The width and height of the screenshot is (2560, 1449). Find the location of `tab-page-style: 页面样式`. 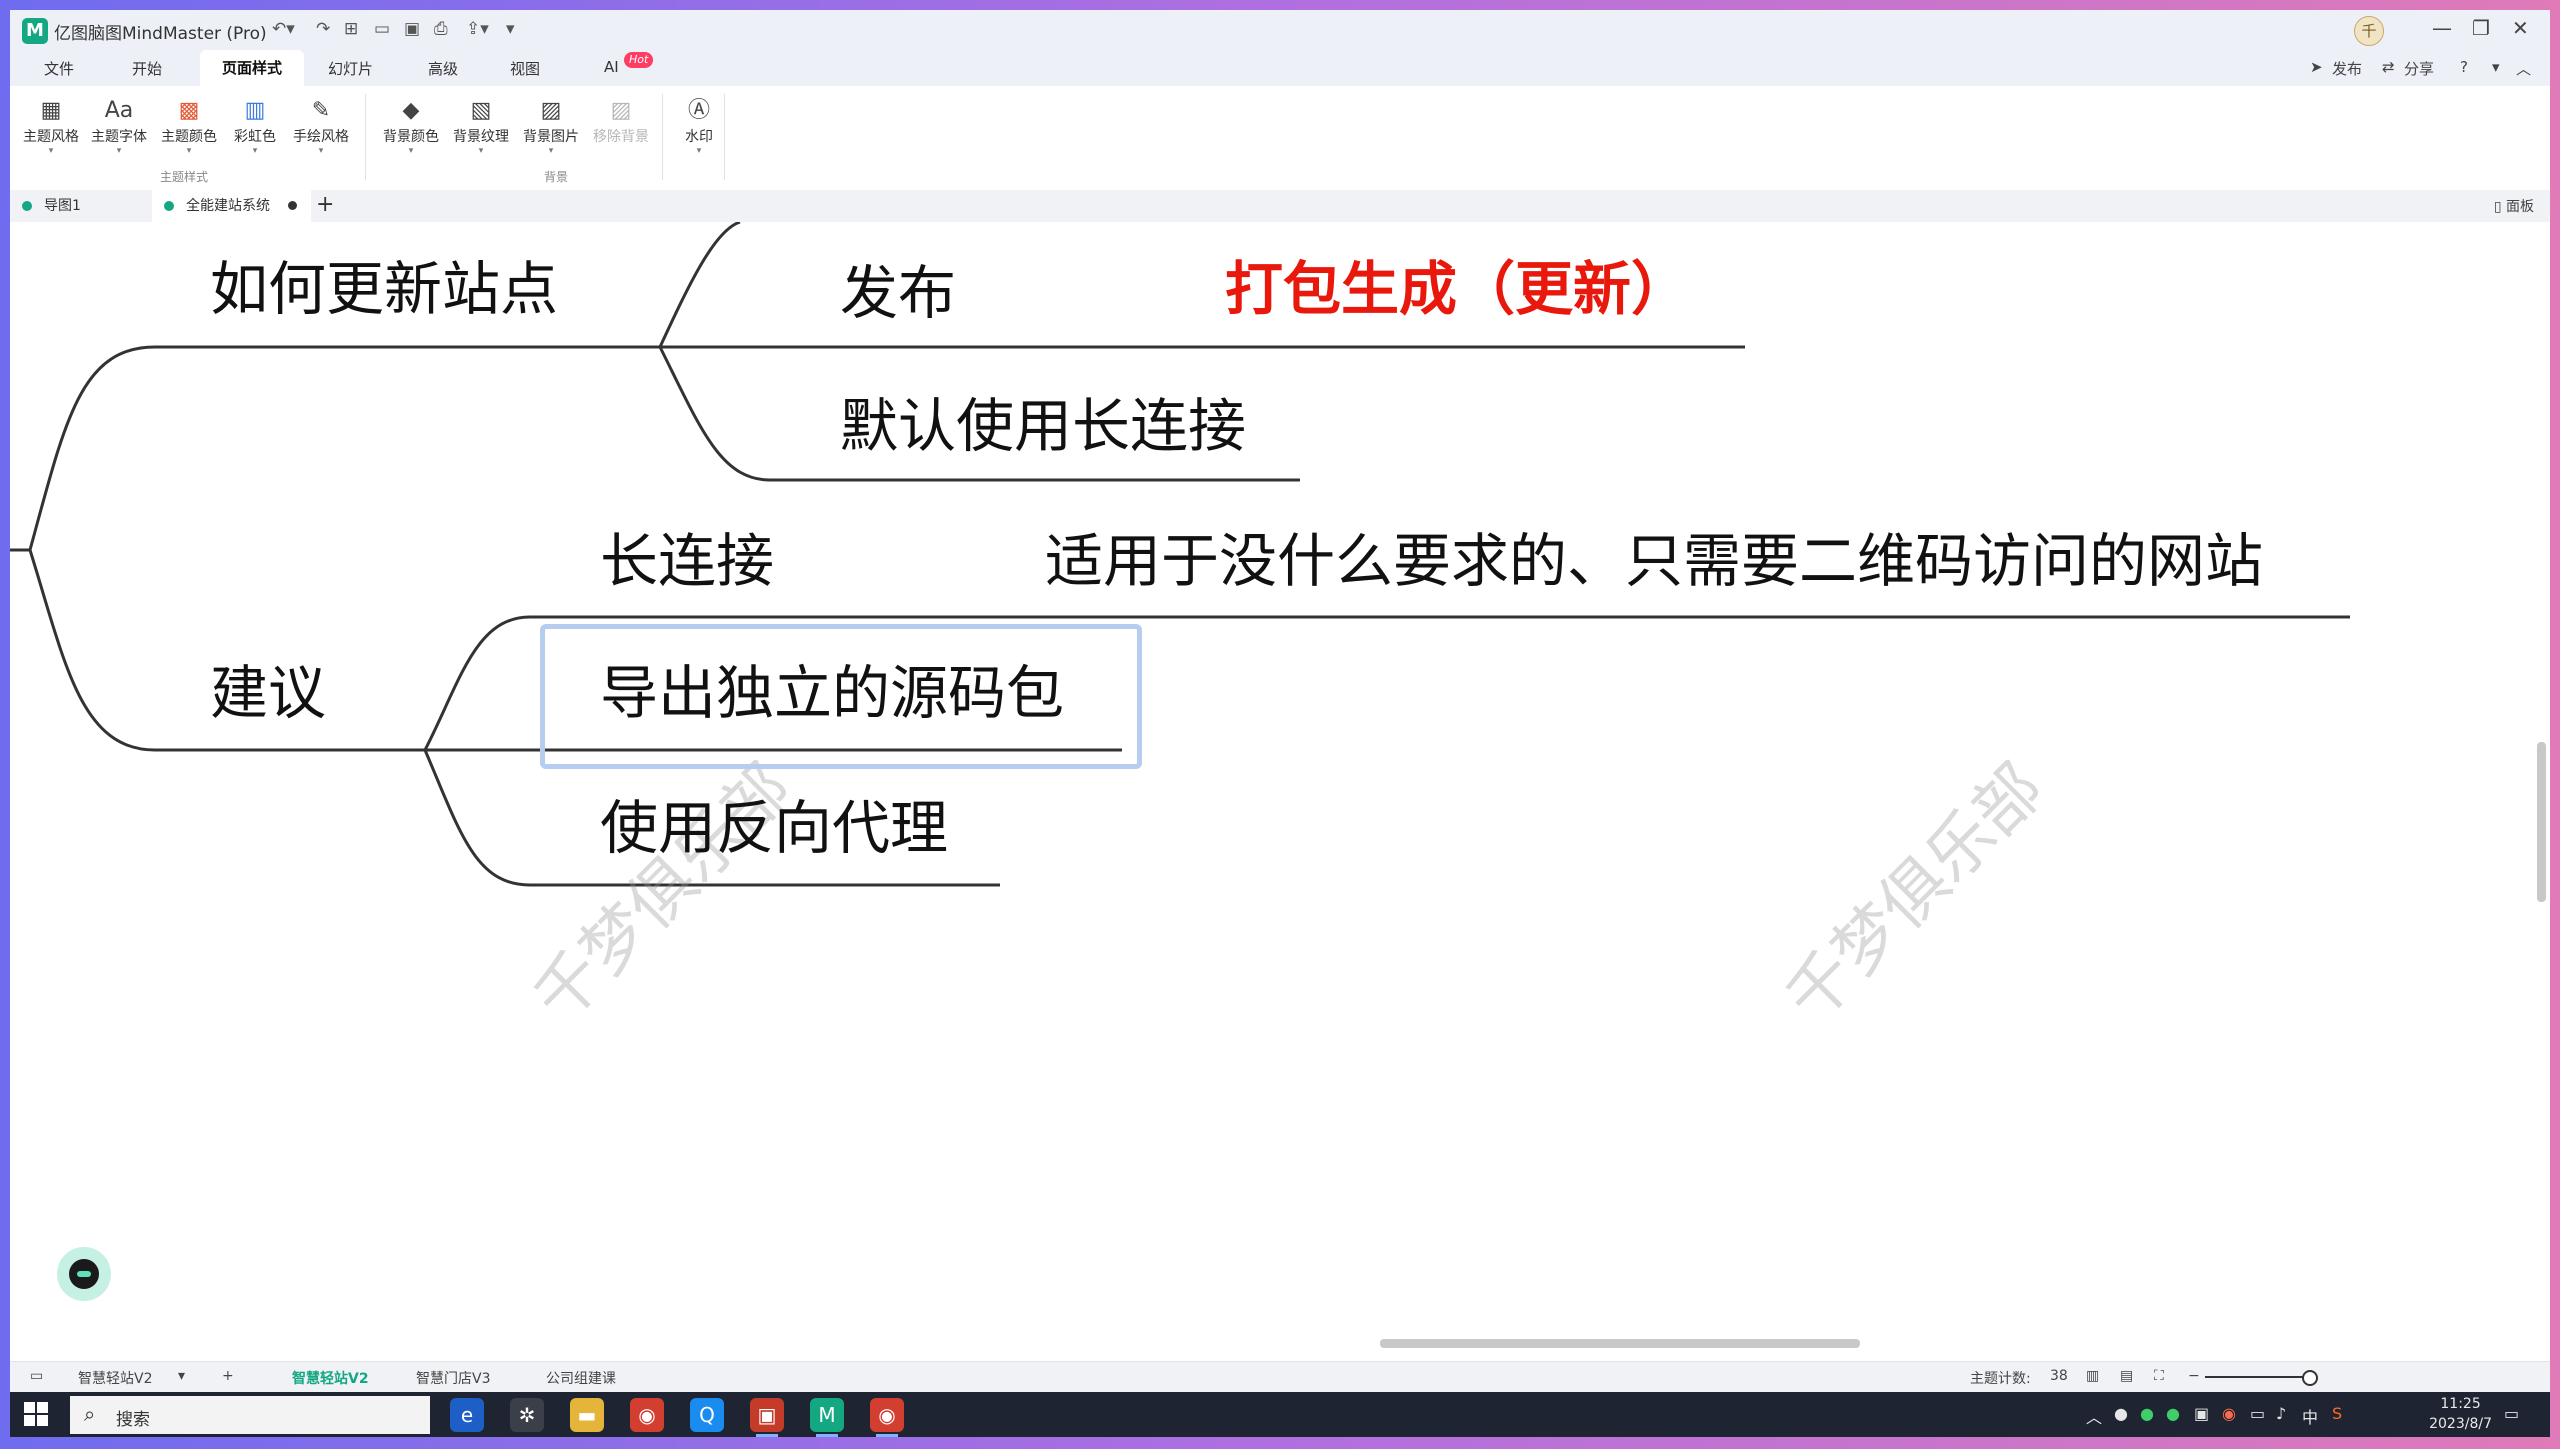

tab-page-style: 页面样式 is located at coordinates (252, 68).